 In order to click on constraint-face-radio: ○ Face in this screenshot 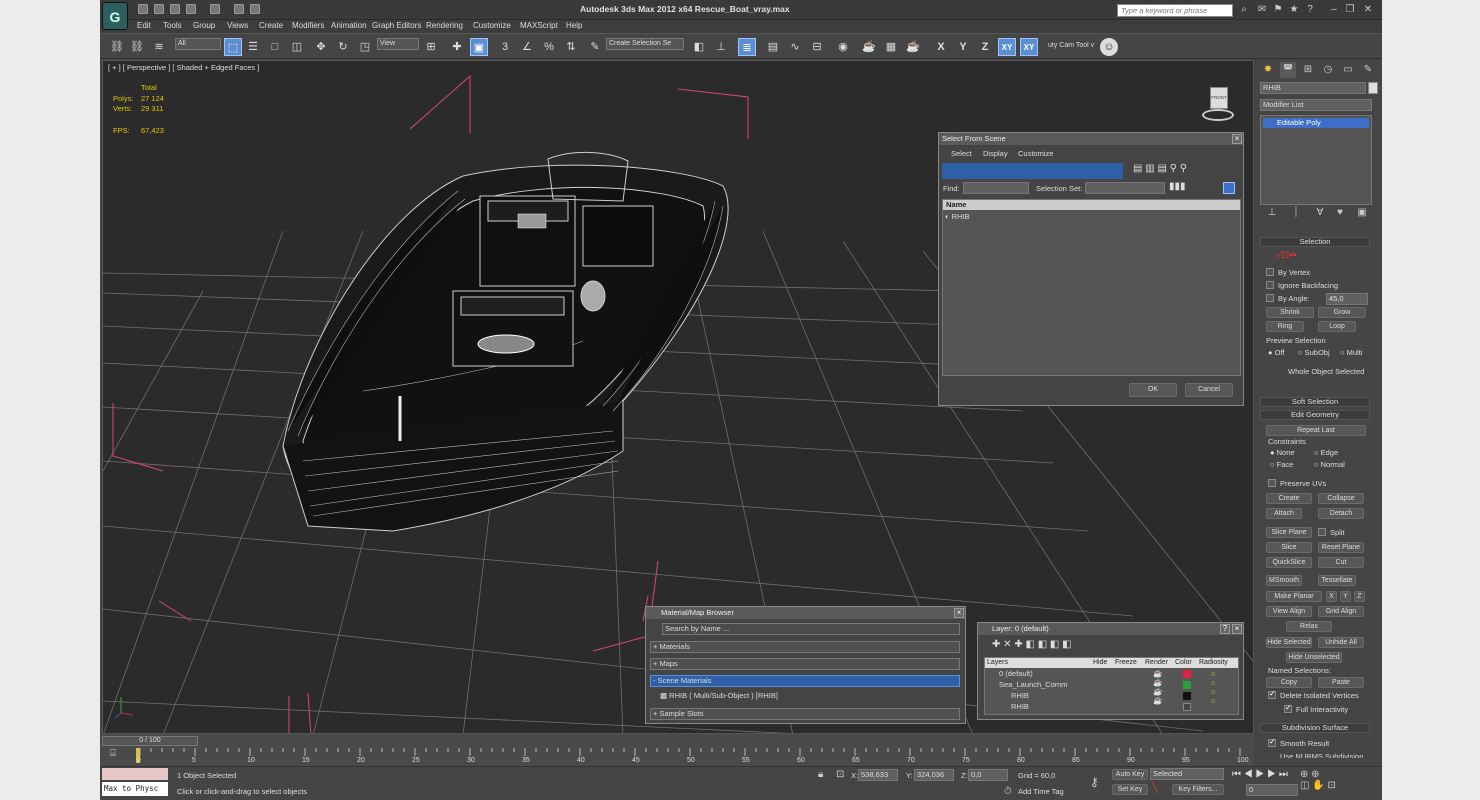, I will do `click(1281, 464)`.